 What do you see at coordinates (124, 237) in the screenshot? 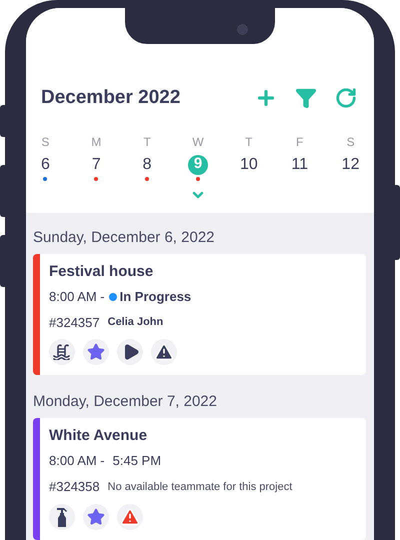
I see `date-heading: Sunday, December 6, 2022` at bounding box center [124, 237].